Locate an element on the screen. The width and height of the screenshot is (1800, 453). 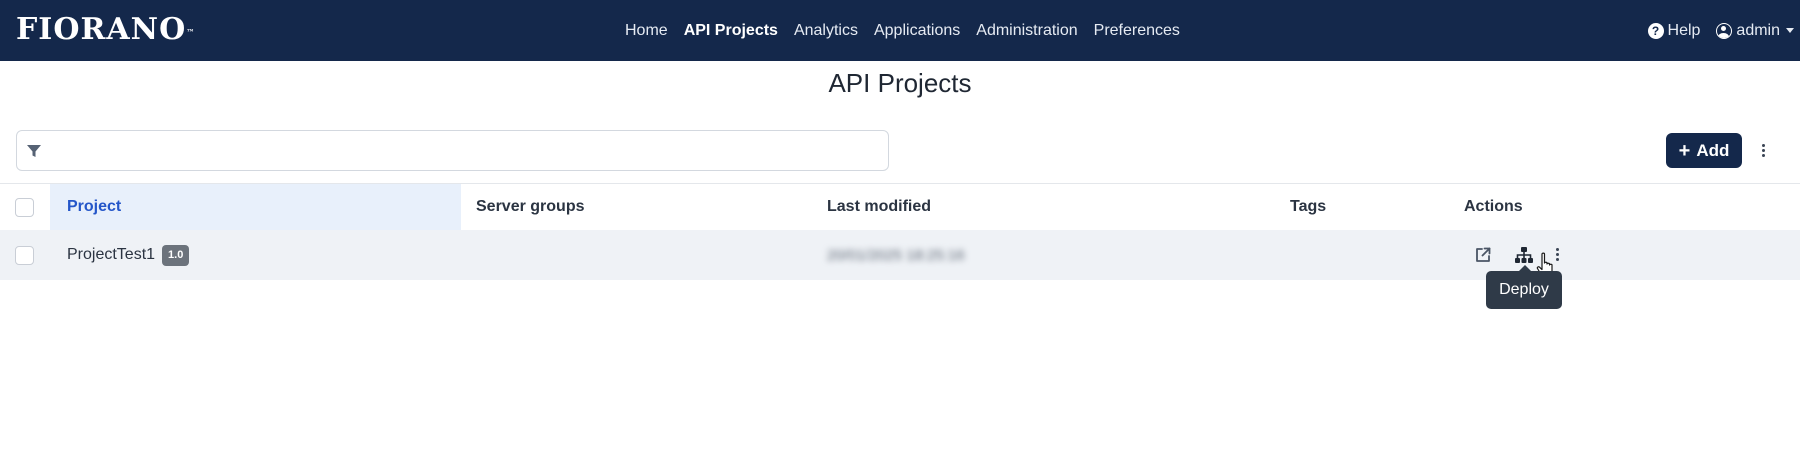
fiorano-logo: Fiorano™ is located at coordinates (105, 30).